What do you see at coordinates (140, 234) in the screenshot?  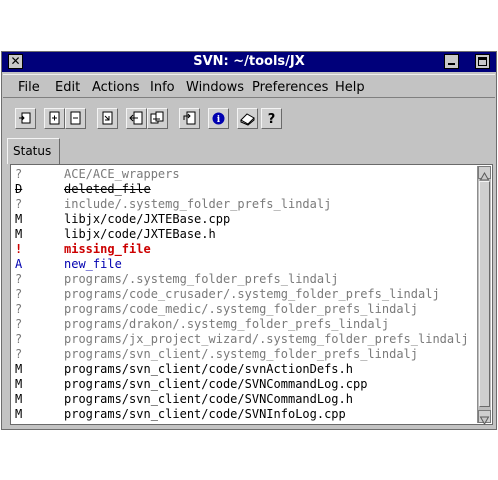 I see `file-path: libjx/code/JXTEBase.h` at bounding box center [140, 234].